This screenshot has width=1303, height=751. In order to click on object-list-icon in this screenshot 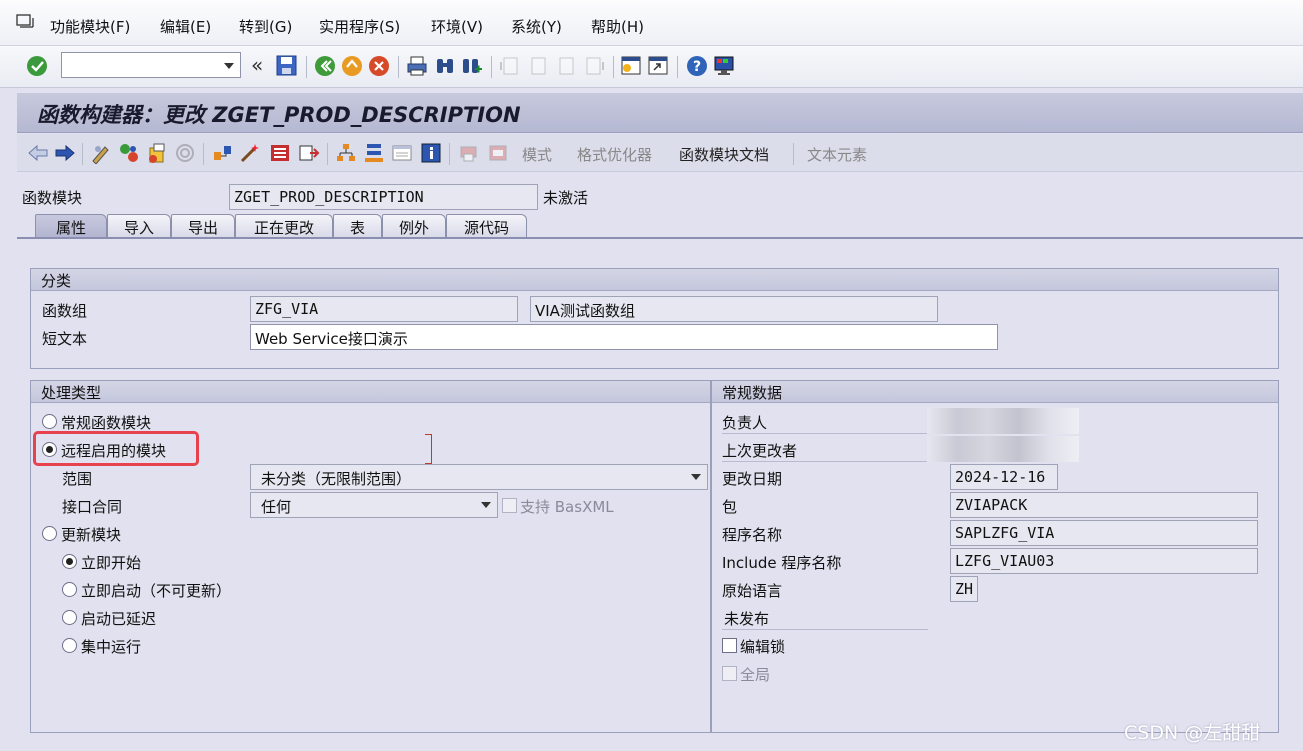, I will do `click(280, 153)`.